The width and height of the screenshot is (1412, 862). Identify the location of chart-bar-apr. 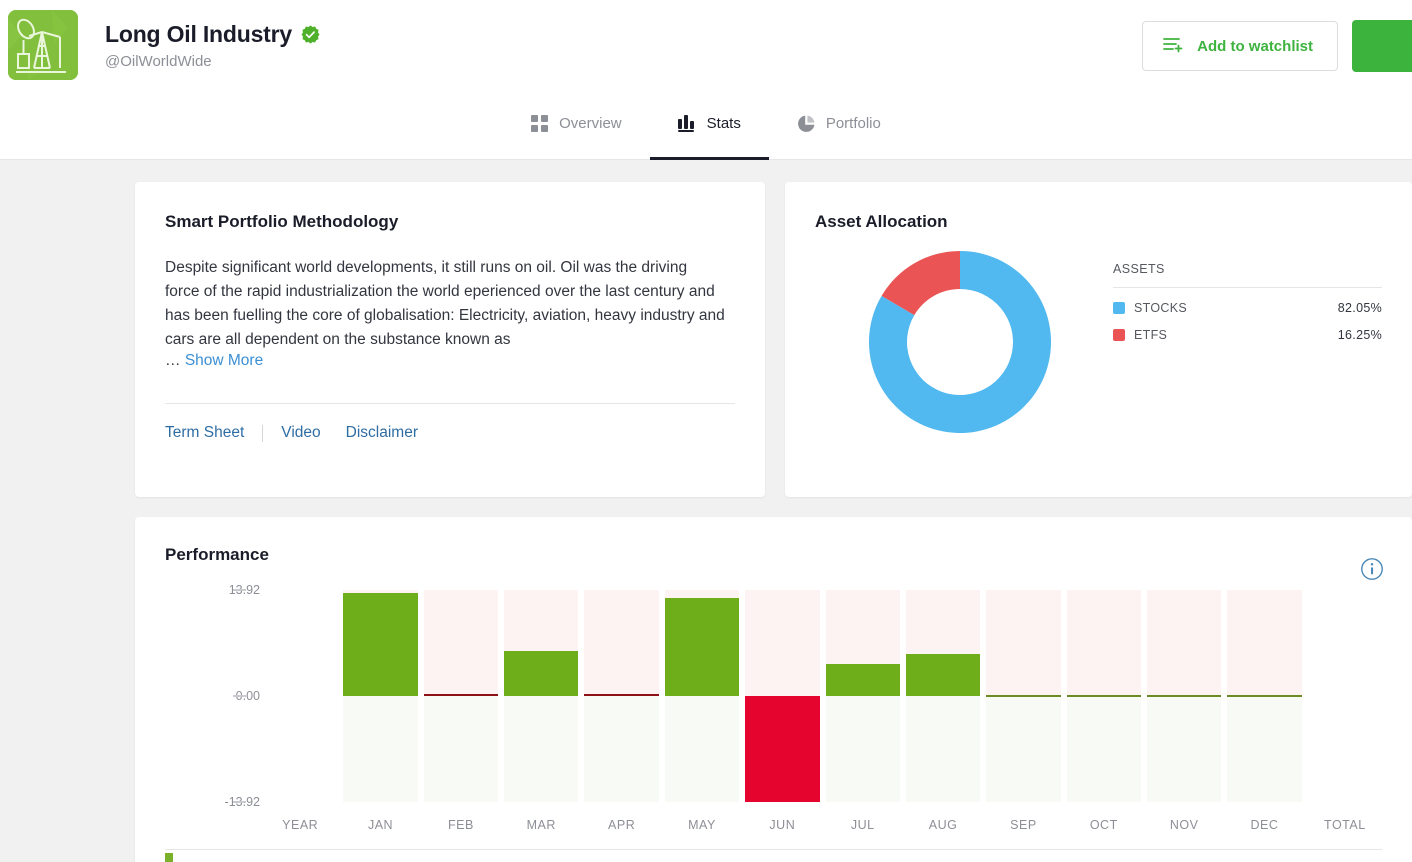
(621, 695).